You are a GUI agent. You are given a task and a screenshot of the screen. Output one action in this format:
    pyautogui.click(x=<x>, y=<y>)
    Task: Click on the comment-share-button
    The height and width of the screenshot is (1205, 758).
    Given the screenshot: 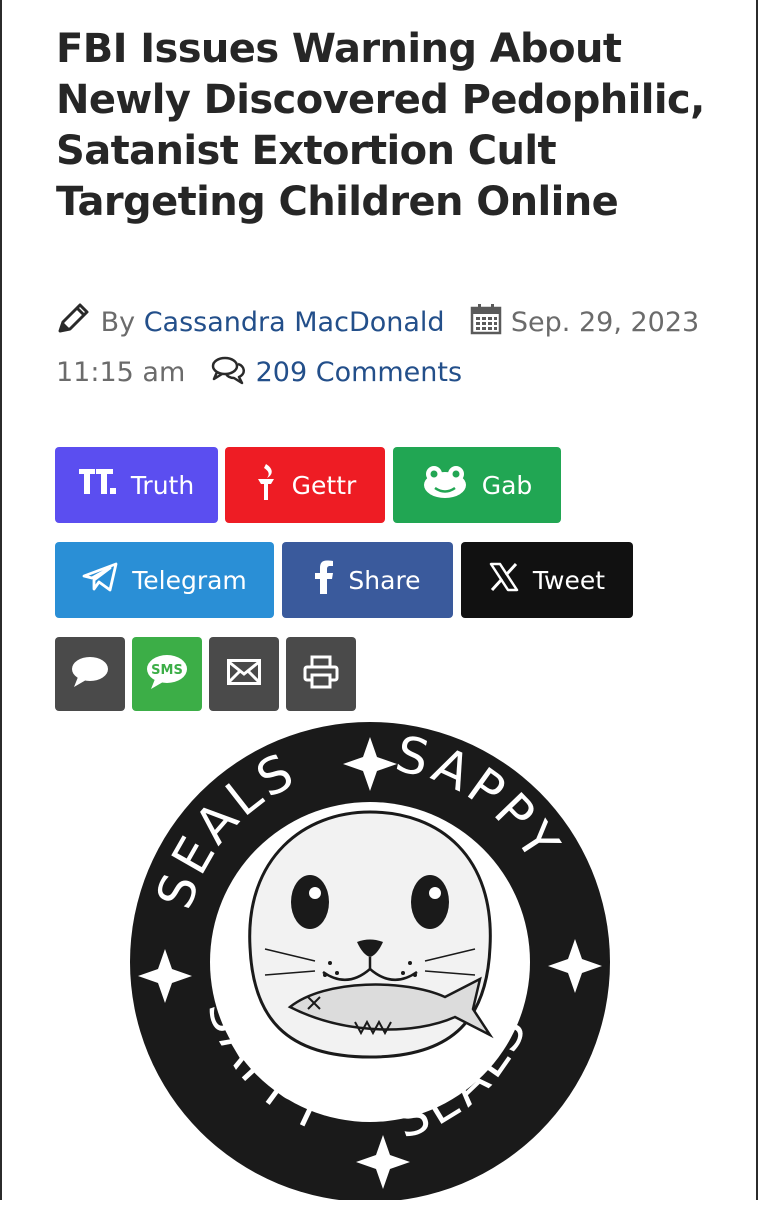 What is the action you would take?
    pyautogui.click(x=90, y=674)
    